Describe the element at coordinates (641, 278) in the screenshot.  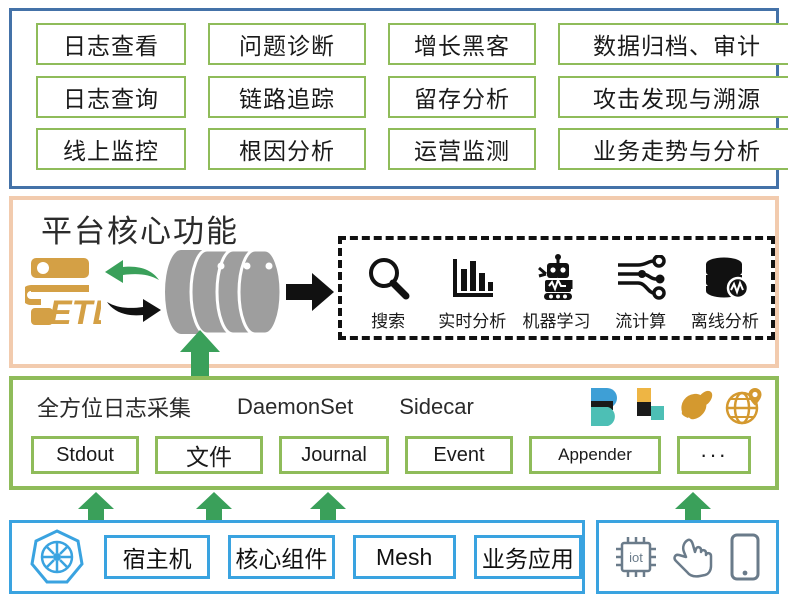
I see `stream-nodes-icon` at that location.